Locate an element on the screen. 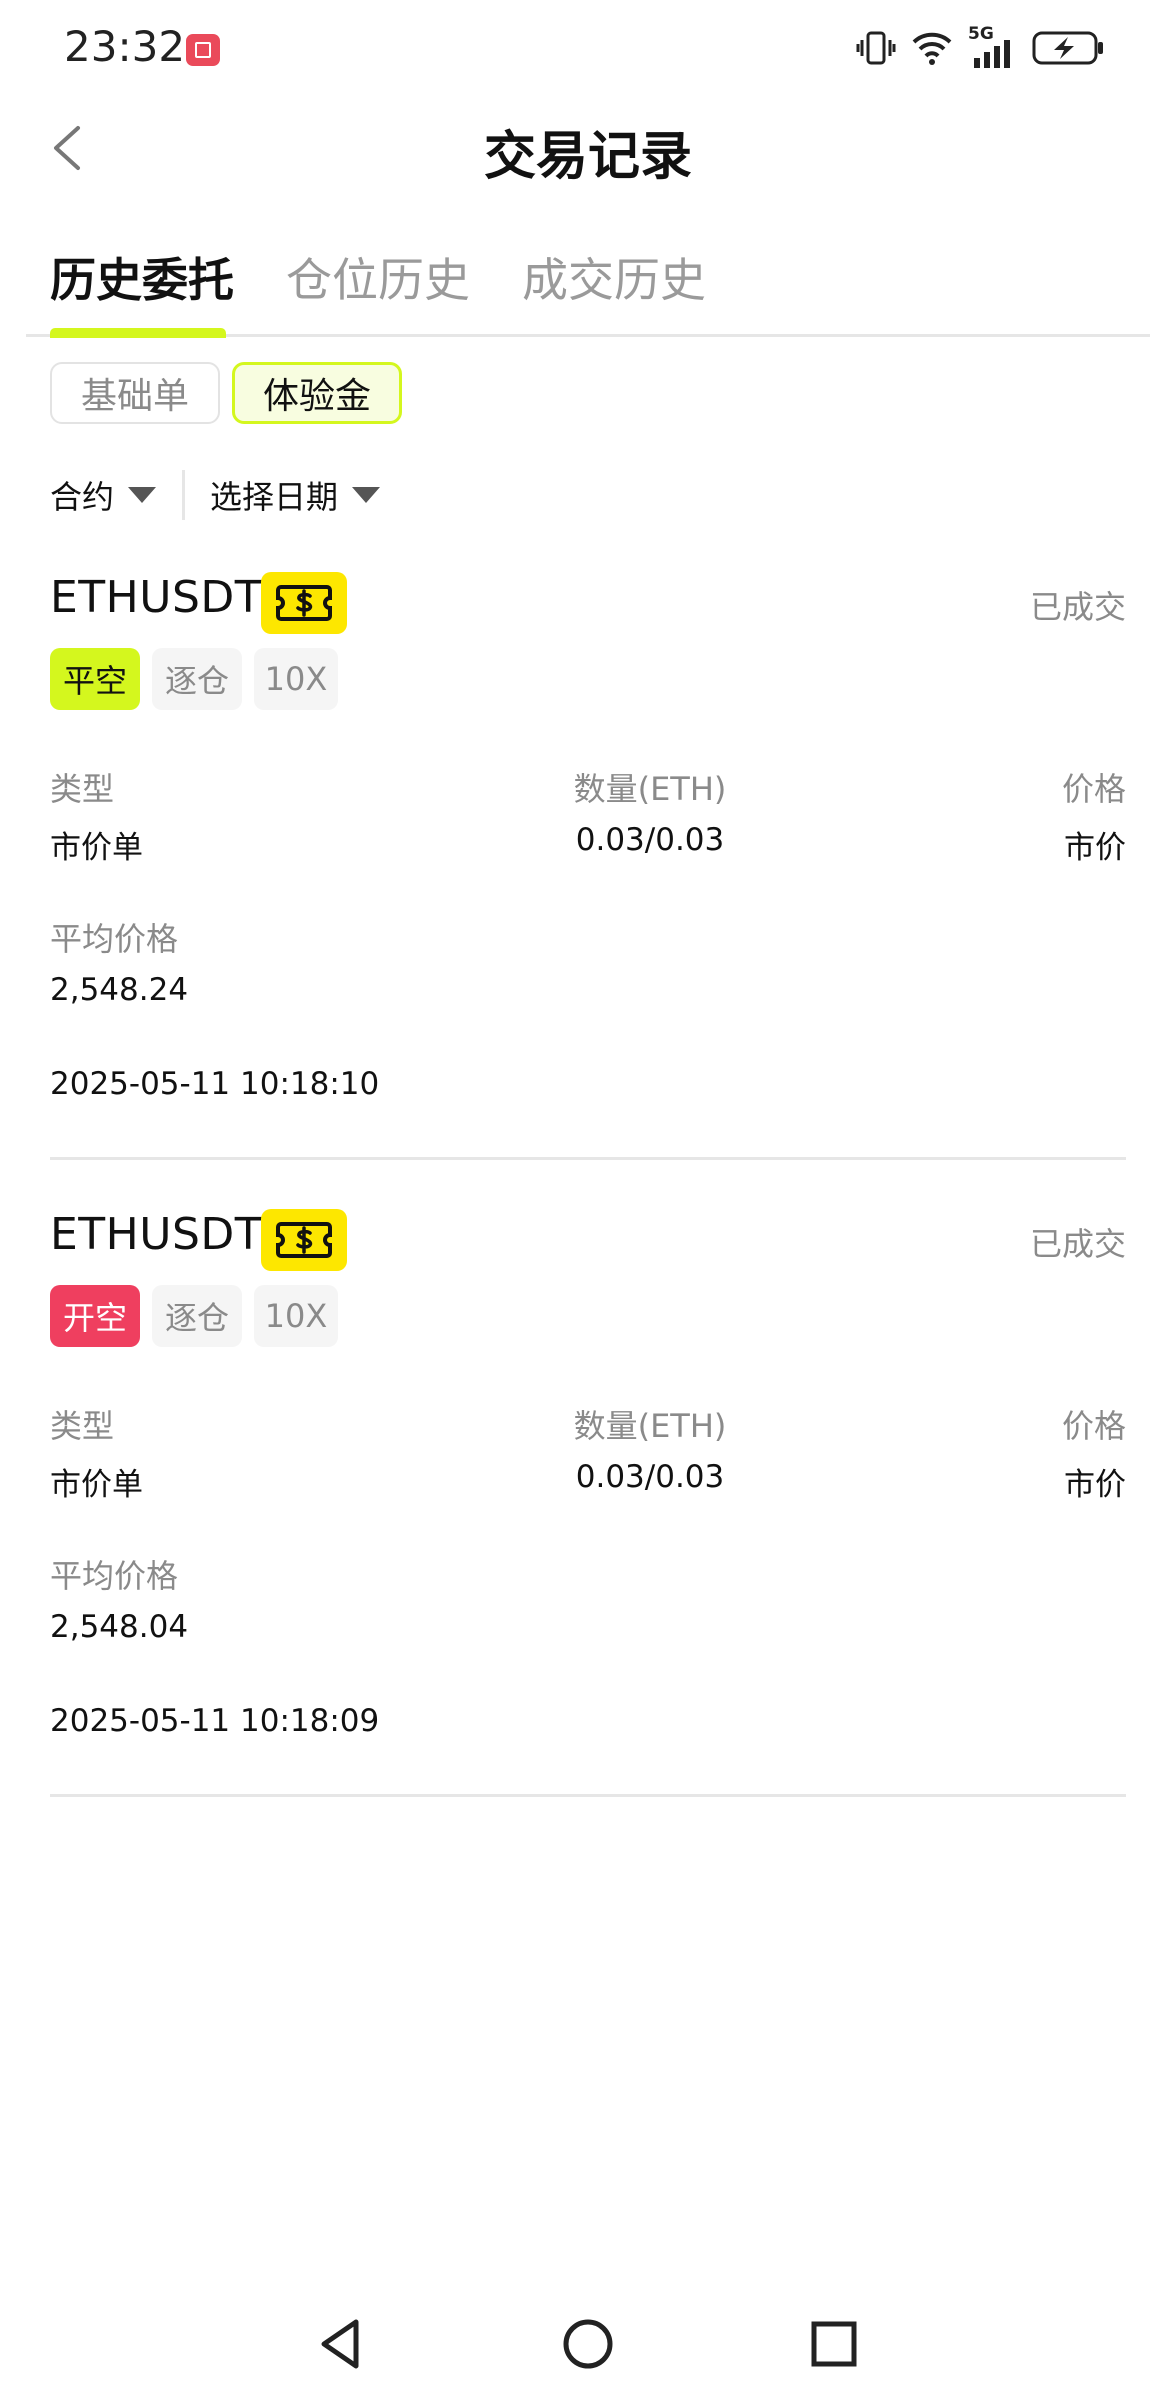 The width and height of the screenshot is (1176, 2400). square-recent-icon is located at coordinates (834, 2344).